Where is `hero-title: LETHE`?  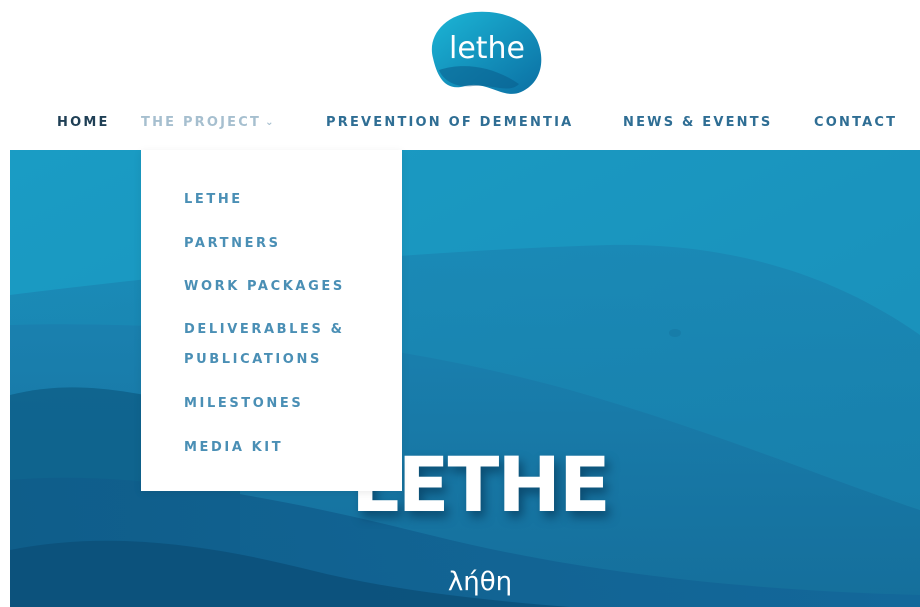
hero-title: LETHE is located at coordinates (481, 484).